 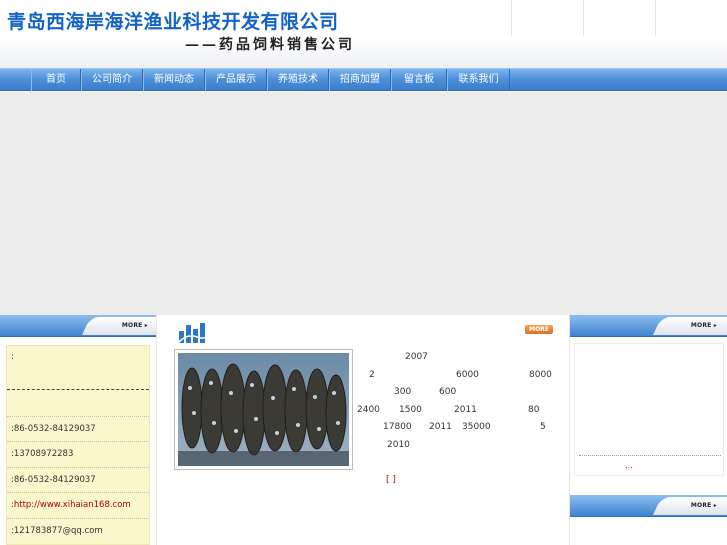 I want to click on right-section-header: MORE, so click(x=648, y=326).